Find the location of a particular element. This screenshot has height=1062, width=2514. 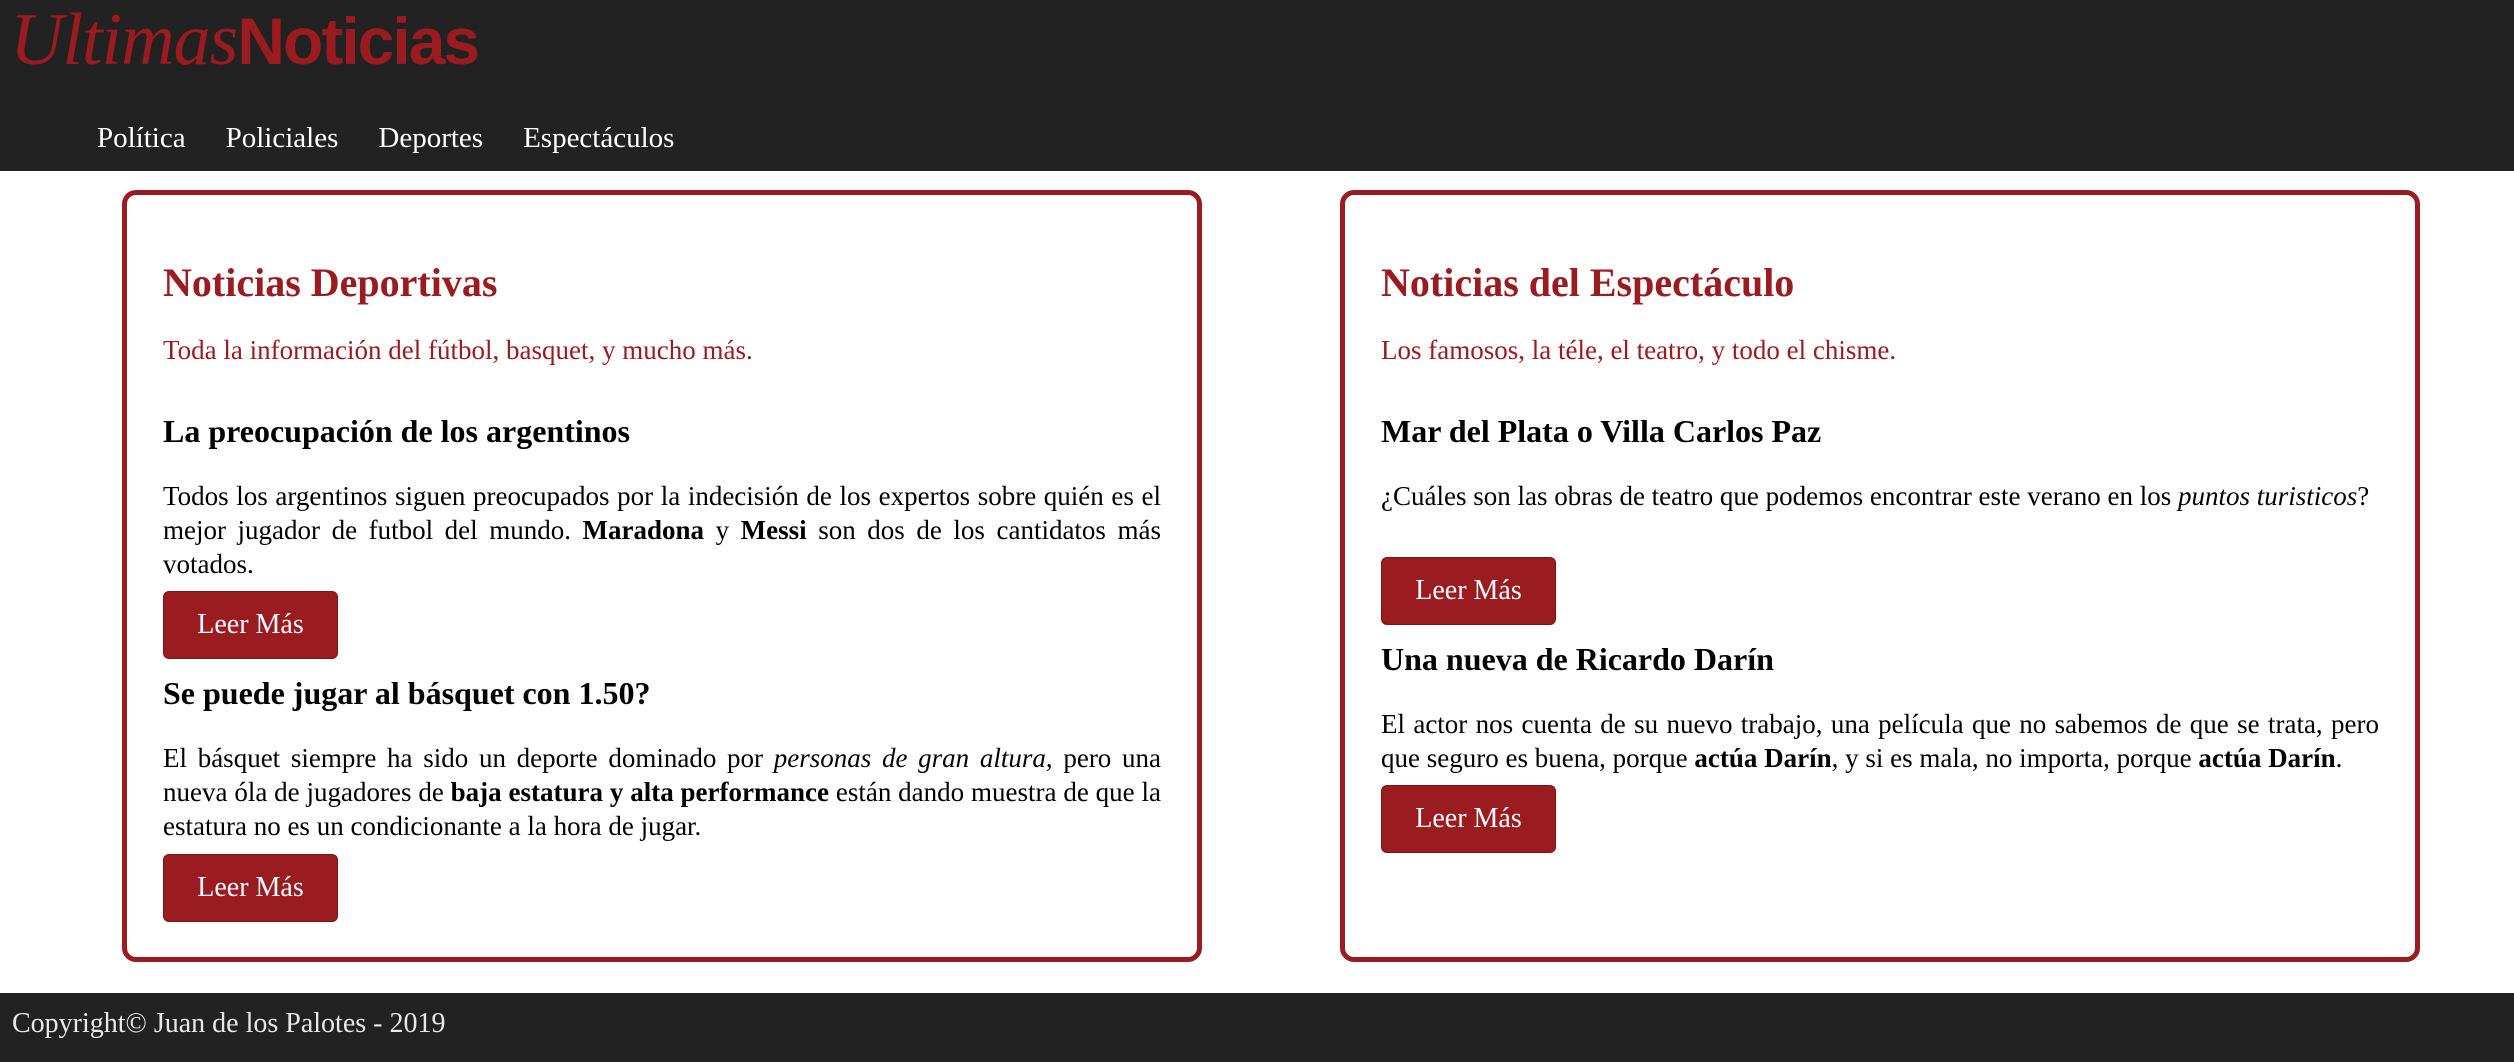

logo-bold-text: Noticias is located at coordinates (358, 41).